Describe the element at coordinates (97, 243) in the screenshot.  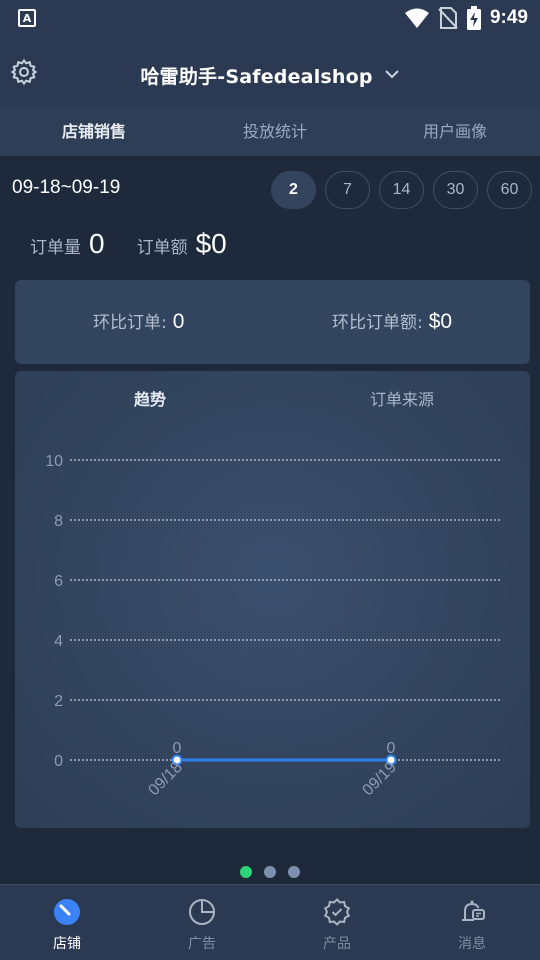
I see `order-count-value: 0` at that location.